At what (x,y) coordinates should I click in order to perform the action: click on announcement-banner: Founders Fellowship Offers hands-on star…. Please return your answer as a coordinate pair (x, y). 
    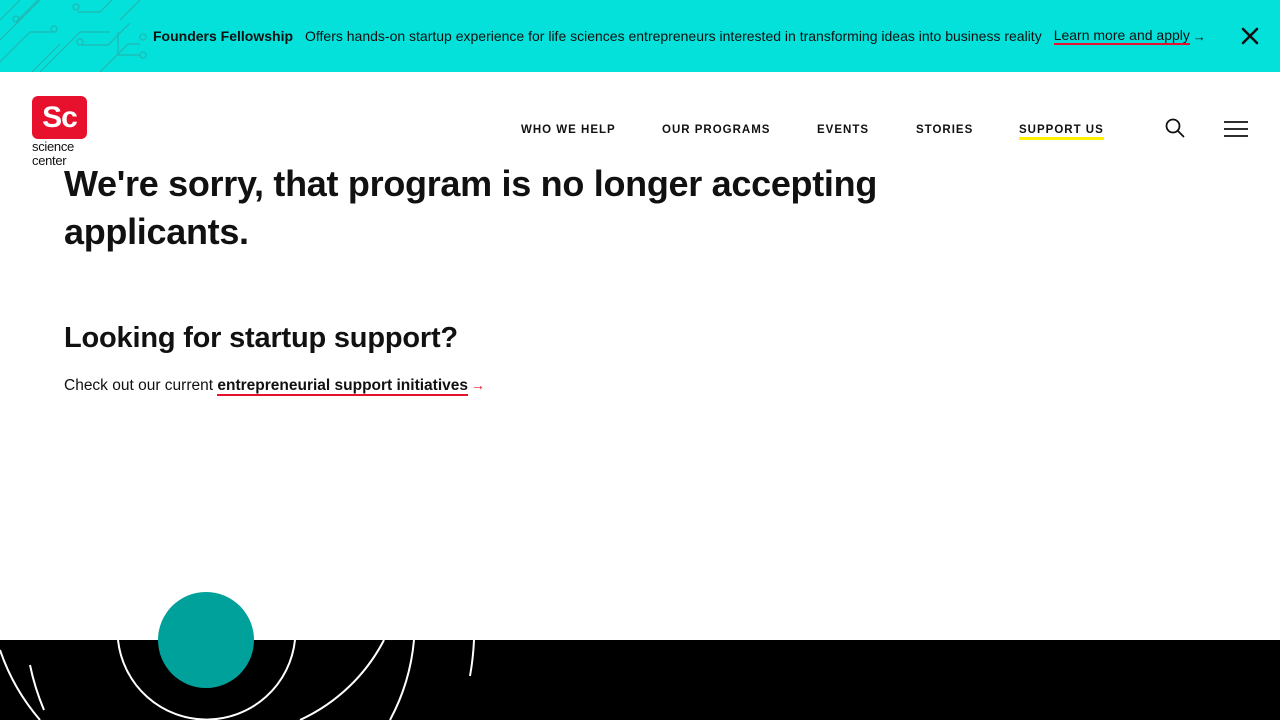
    Looking at the image, I should click on (640, 36).